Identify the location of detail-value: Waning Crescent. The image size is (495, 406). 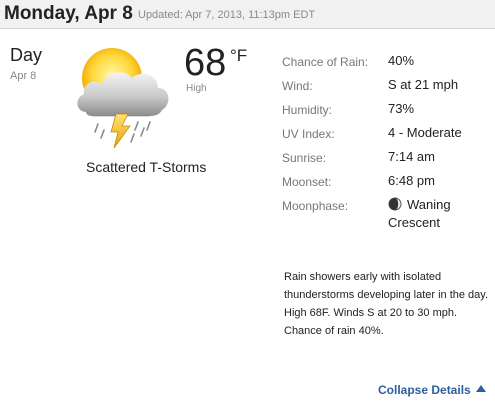
(419, 214).